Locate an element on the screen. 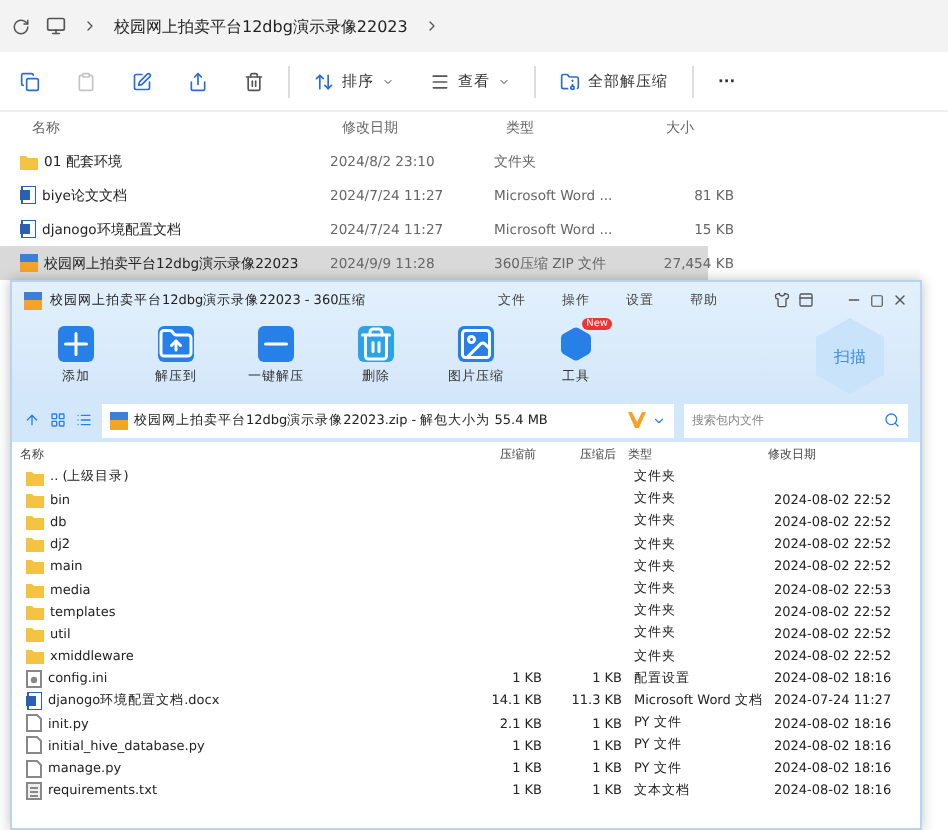 The width and height of the screenshot is (948, 830). up-icon is located at coordinates (32, 420).